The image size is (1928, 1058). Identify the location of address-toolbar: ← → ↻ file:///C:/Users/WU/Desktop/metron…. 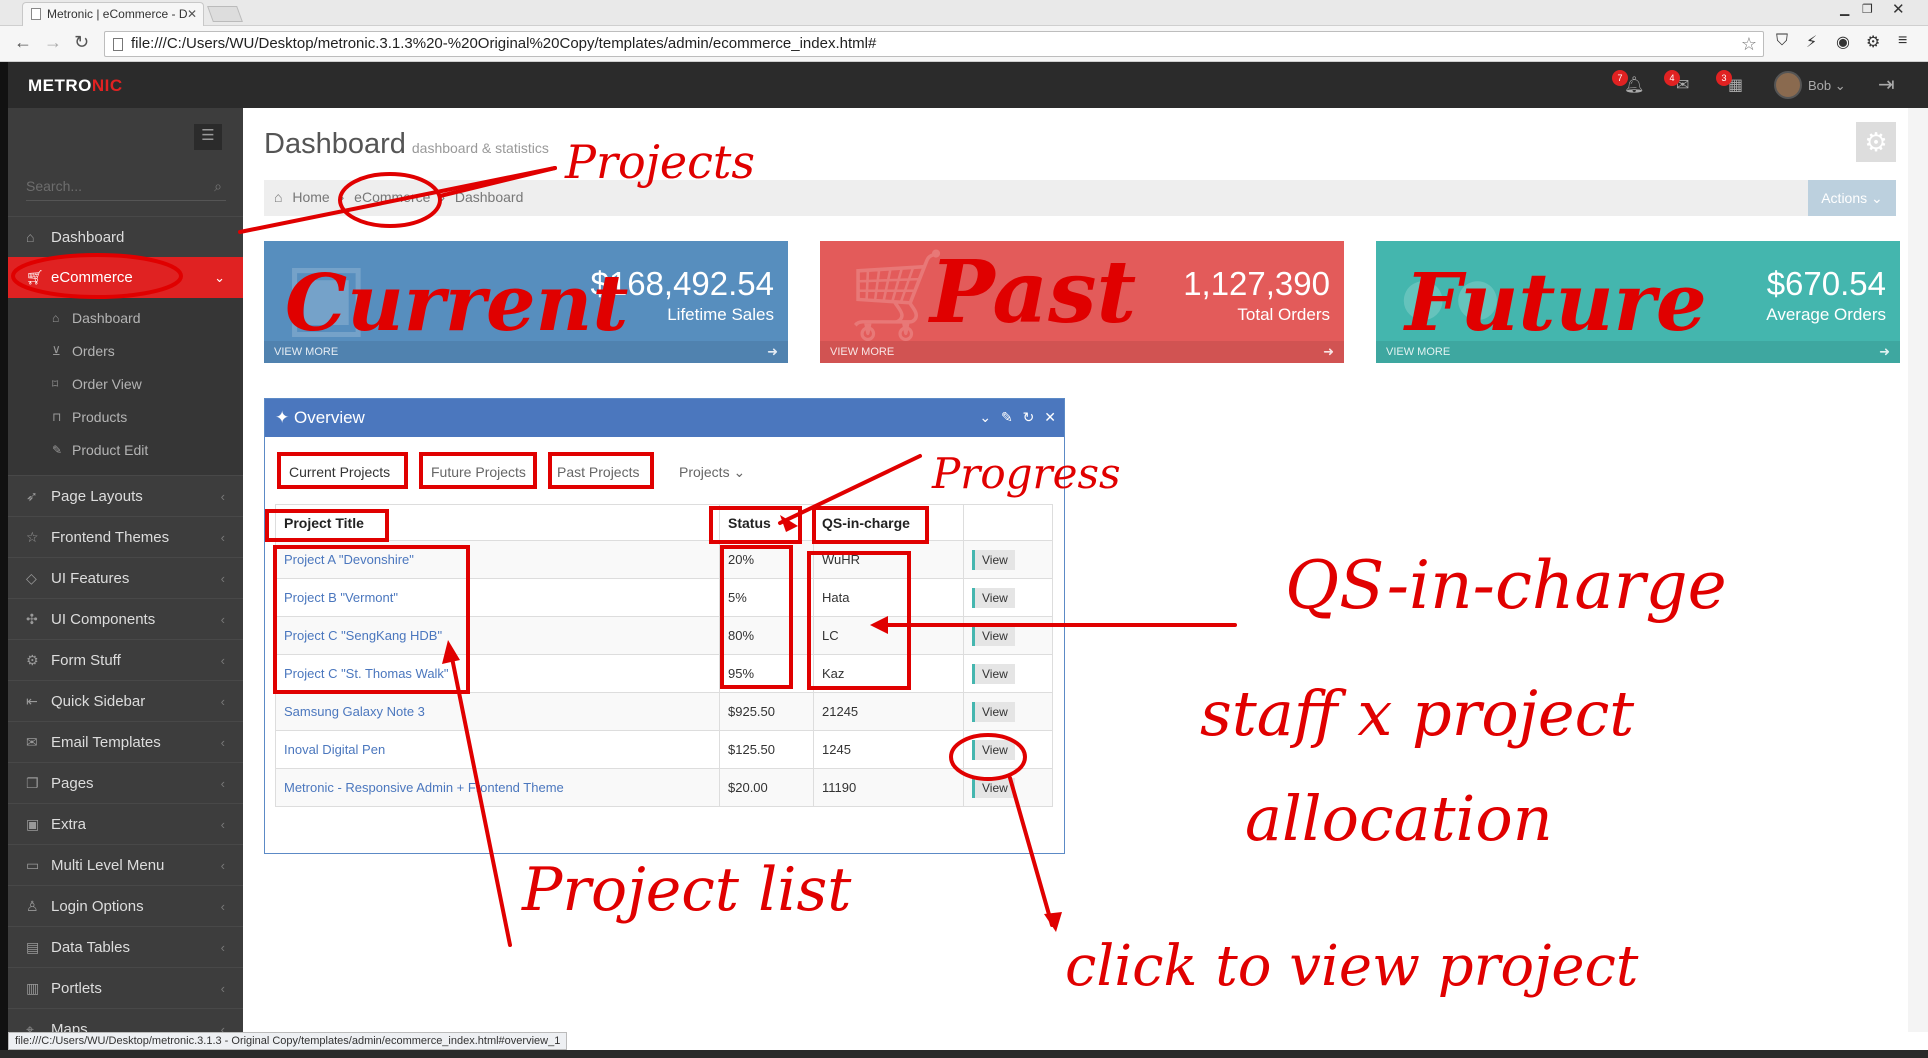
(964, 44).